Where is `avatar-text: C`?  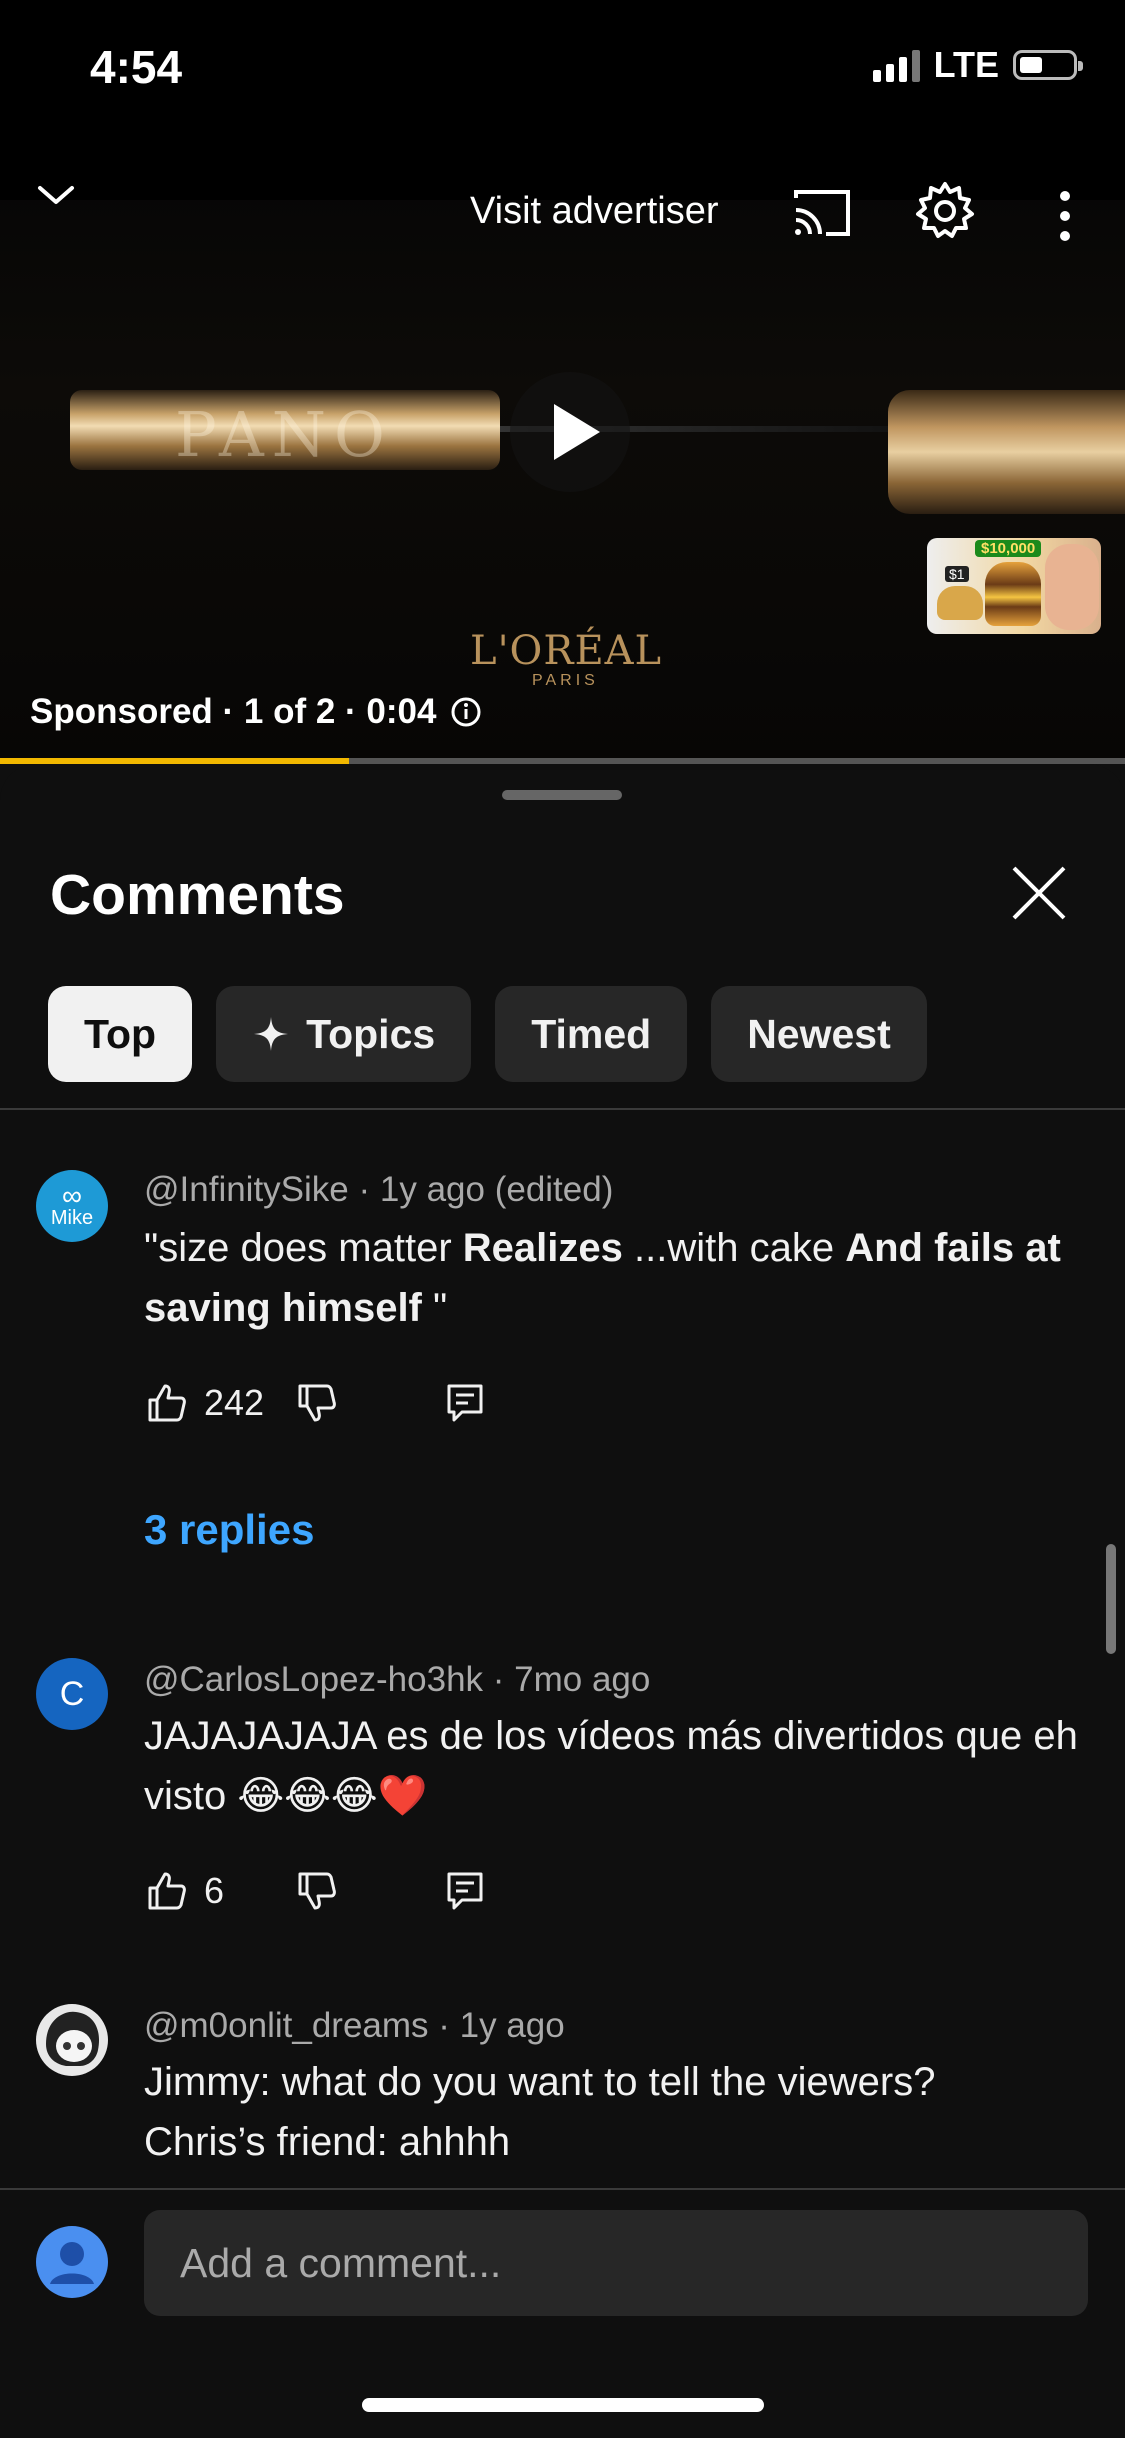
avatar-text: C is located at coordinates (72, 1693).